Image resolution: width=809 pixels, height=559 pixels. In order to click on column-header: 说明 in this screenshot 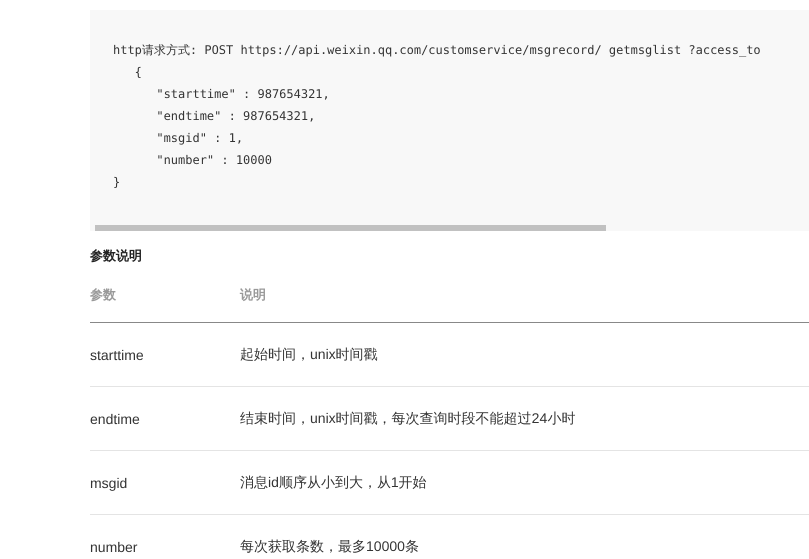, I will do `click(253, 295)`.